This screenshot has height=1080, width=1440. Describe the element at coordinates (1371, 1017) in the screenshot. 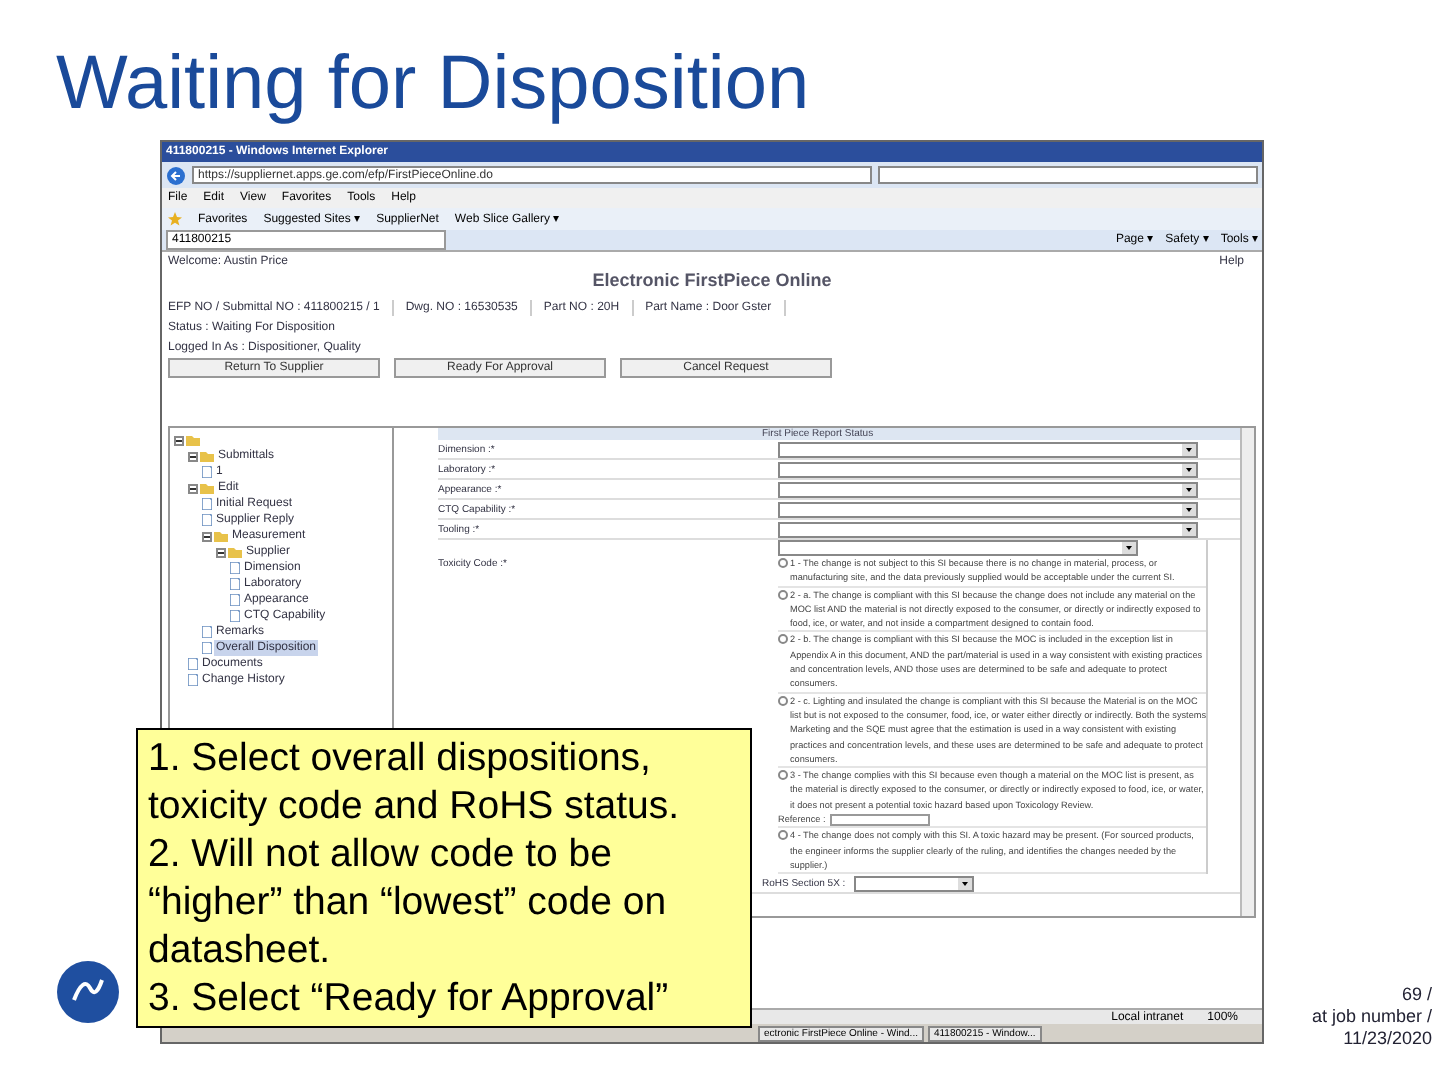

I see `footer-text: at job number /` at that location.